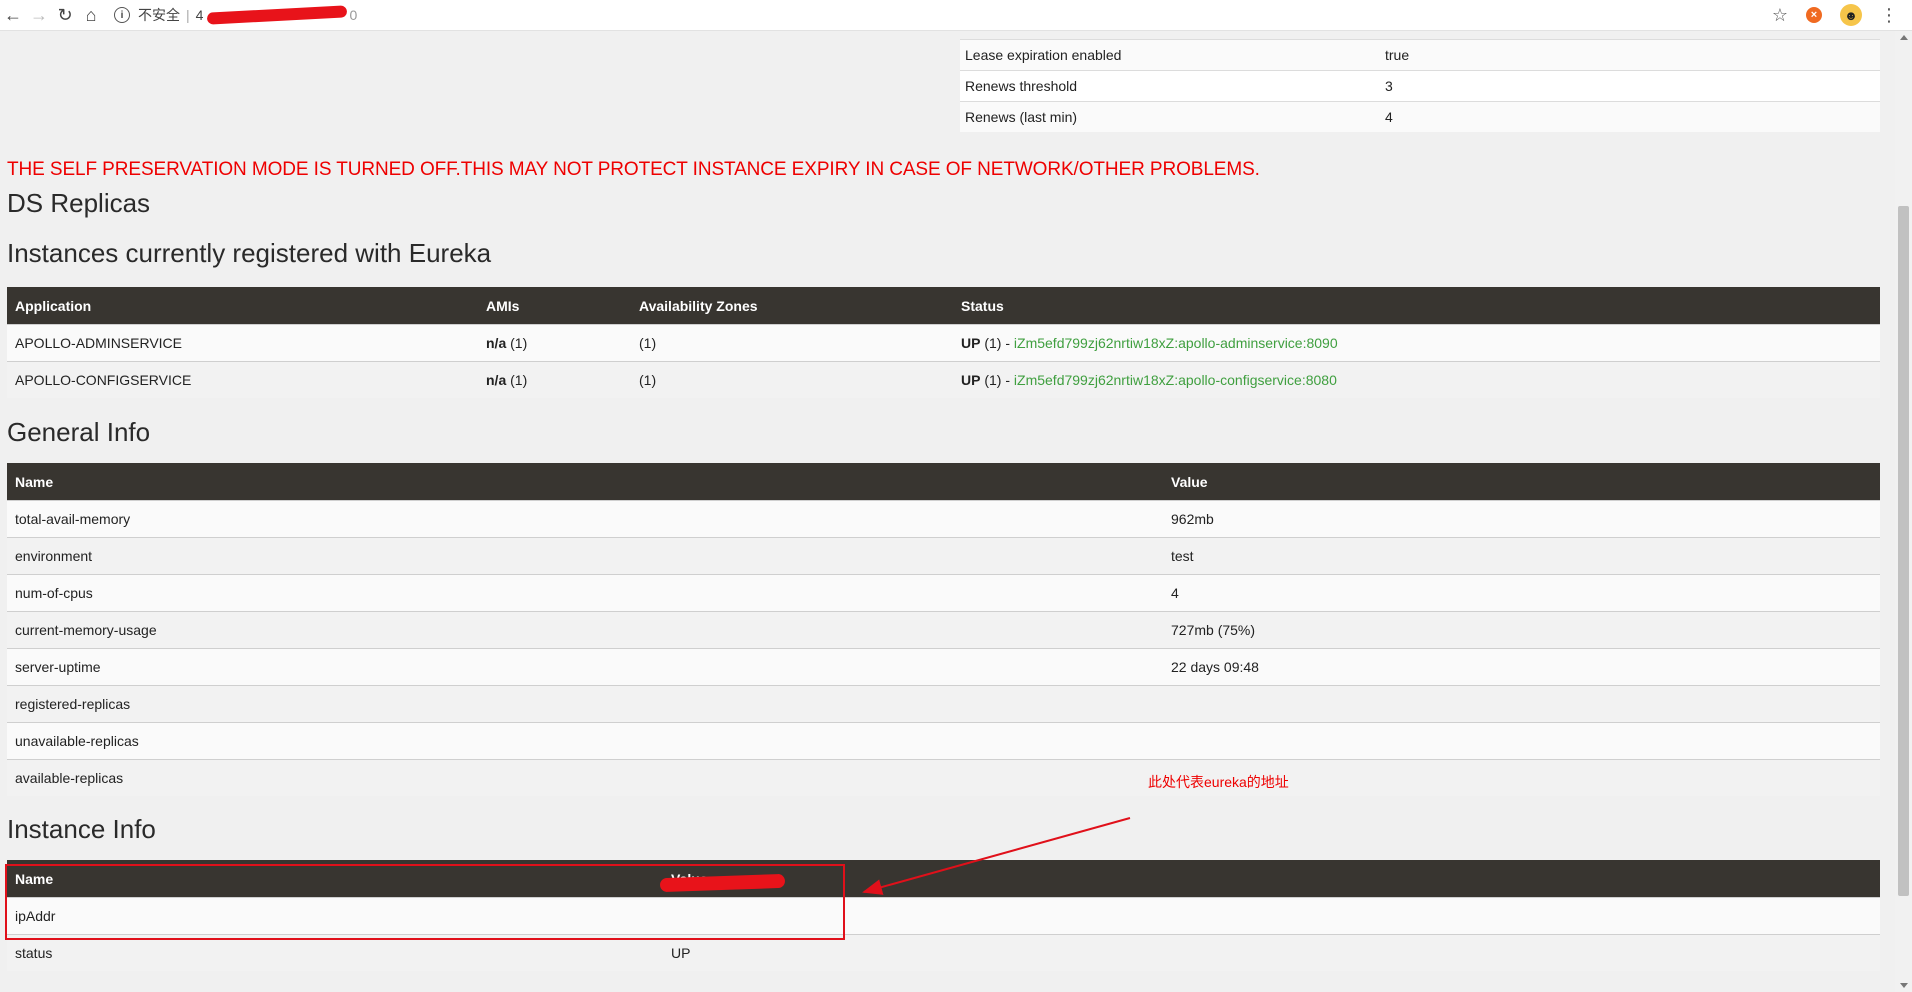  What do you see at coordinates (242, 306) in the screenshot?
I see `column-header: Application` at bounding box center [242, 306].